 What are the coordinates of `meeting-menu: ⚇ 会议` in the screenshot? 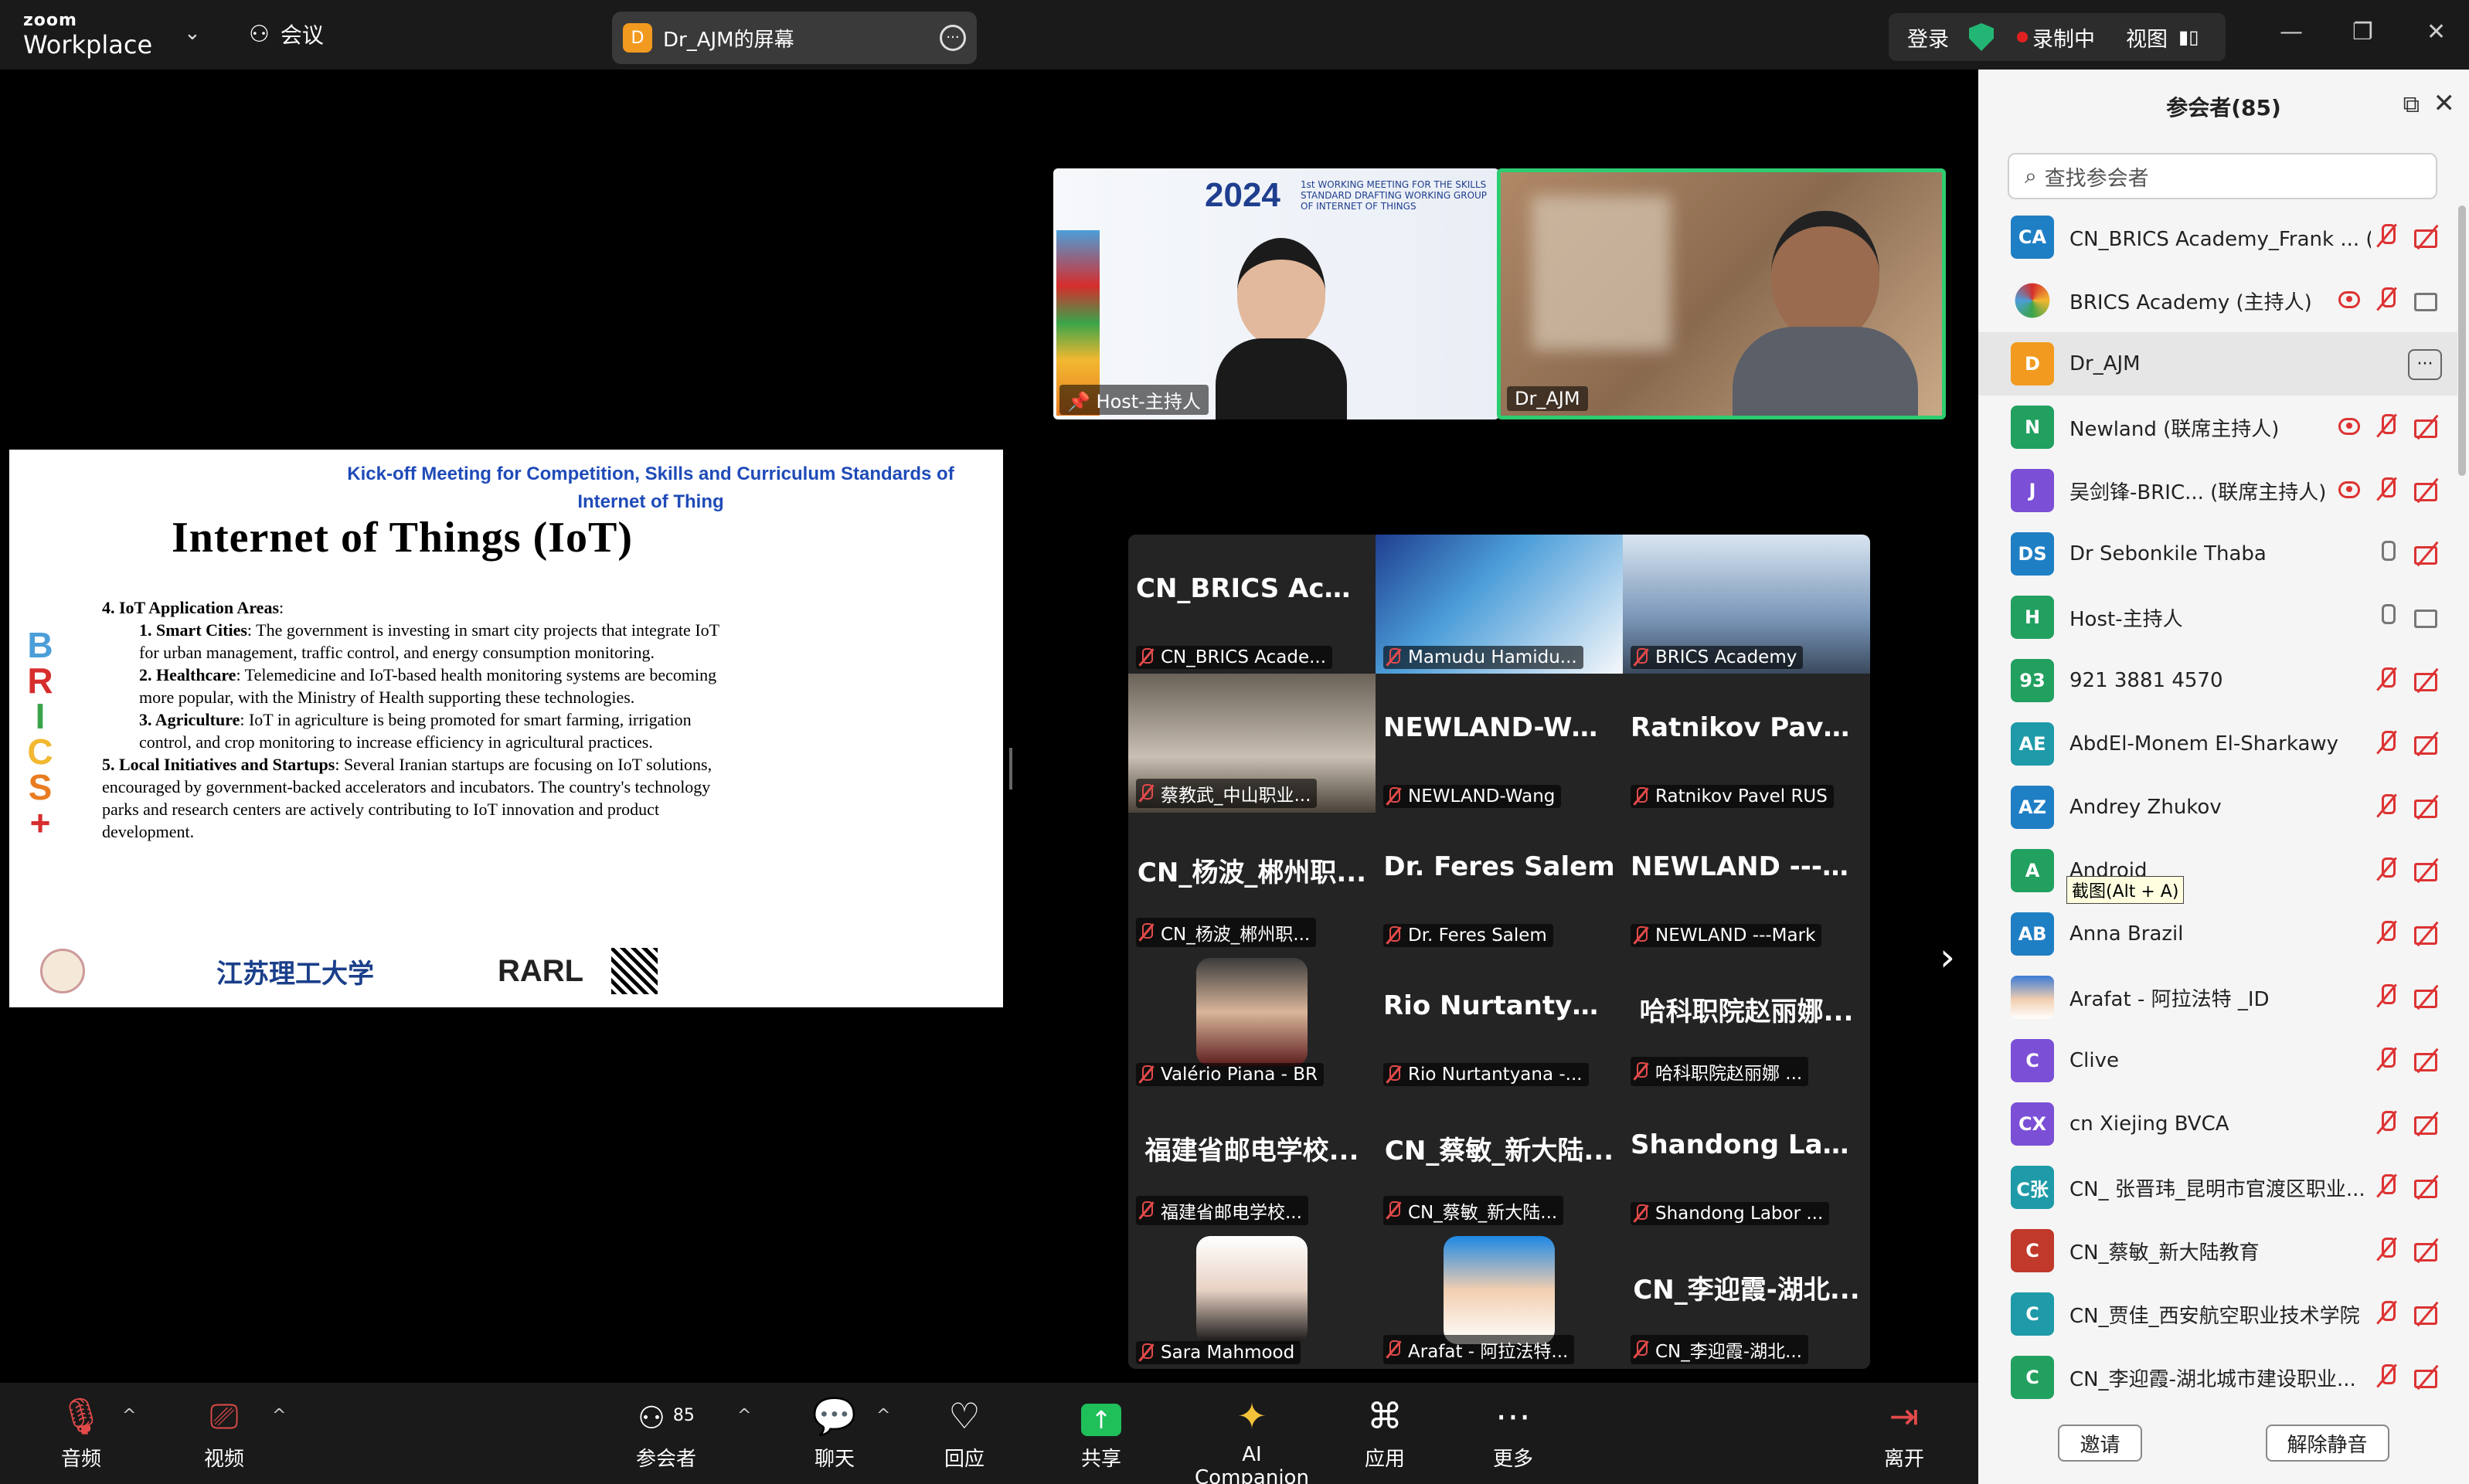 It's located at (286, 34).